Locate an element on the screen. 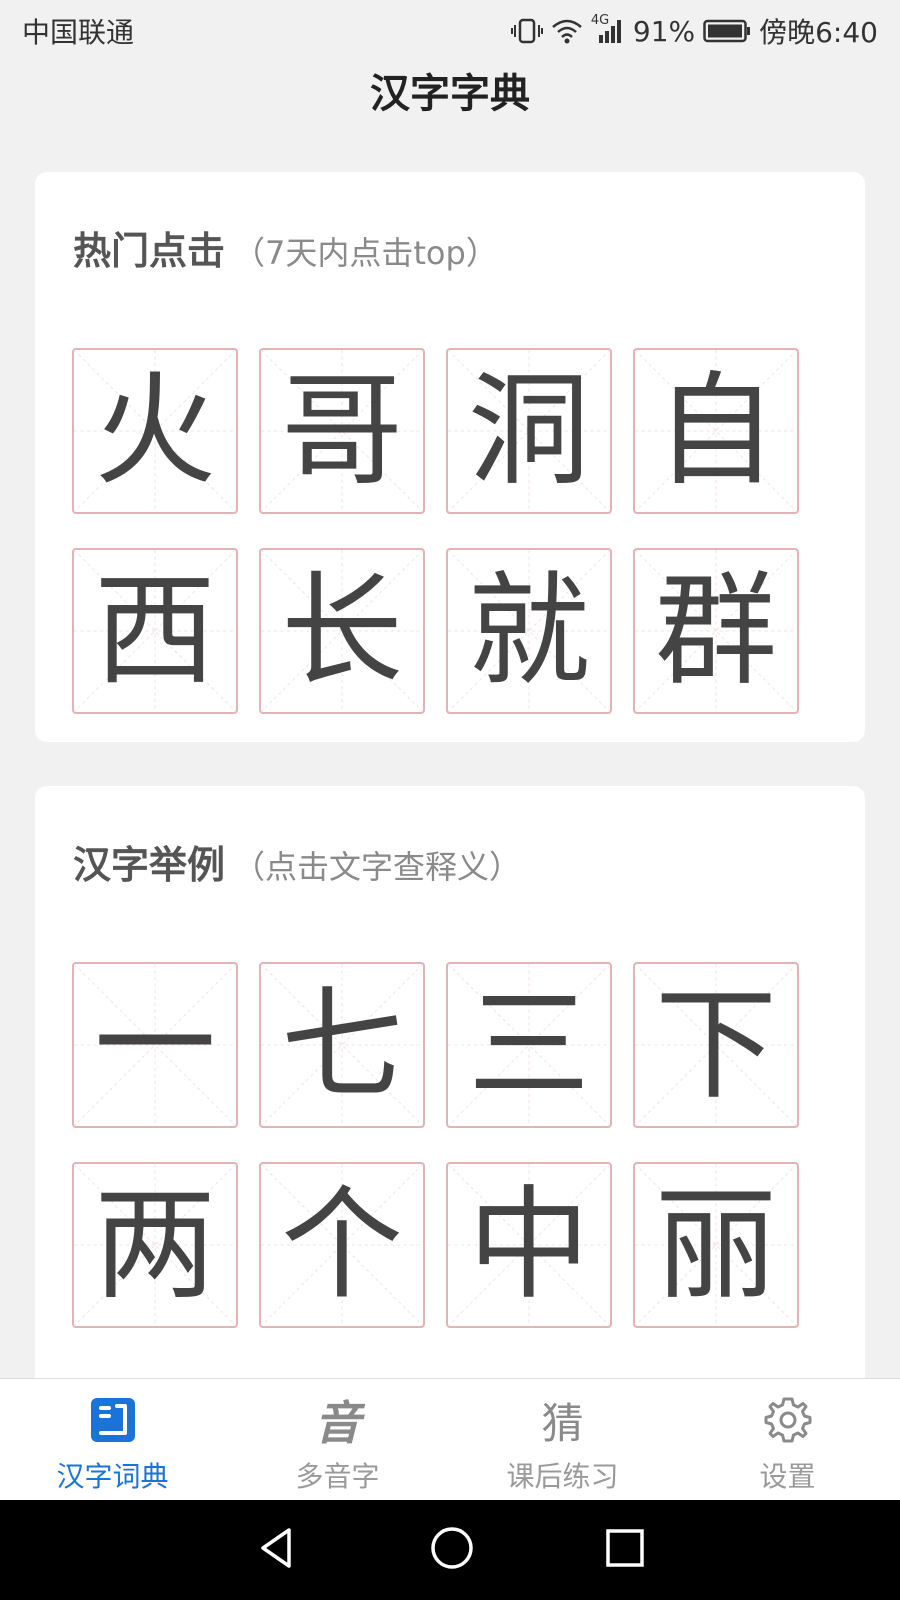  example-char-cell: 三 is located at coordinates (529, 1045).